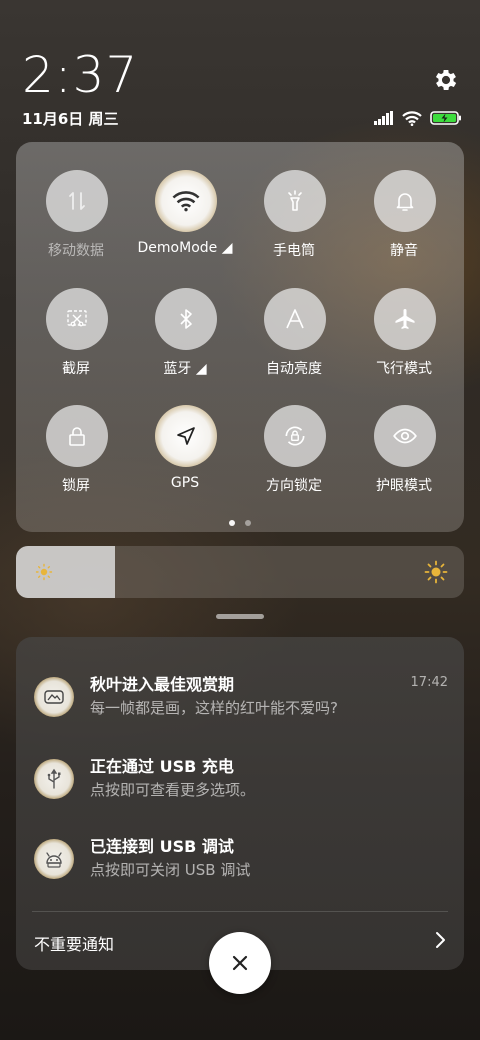 The height and width of the screenshot is (1040, 480). Describe the element at coordinates (70, 119) in the screenshot. I see `date: 11月6日 周三` at that location.